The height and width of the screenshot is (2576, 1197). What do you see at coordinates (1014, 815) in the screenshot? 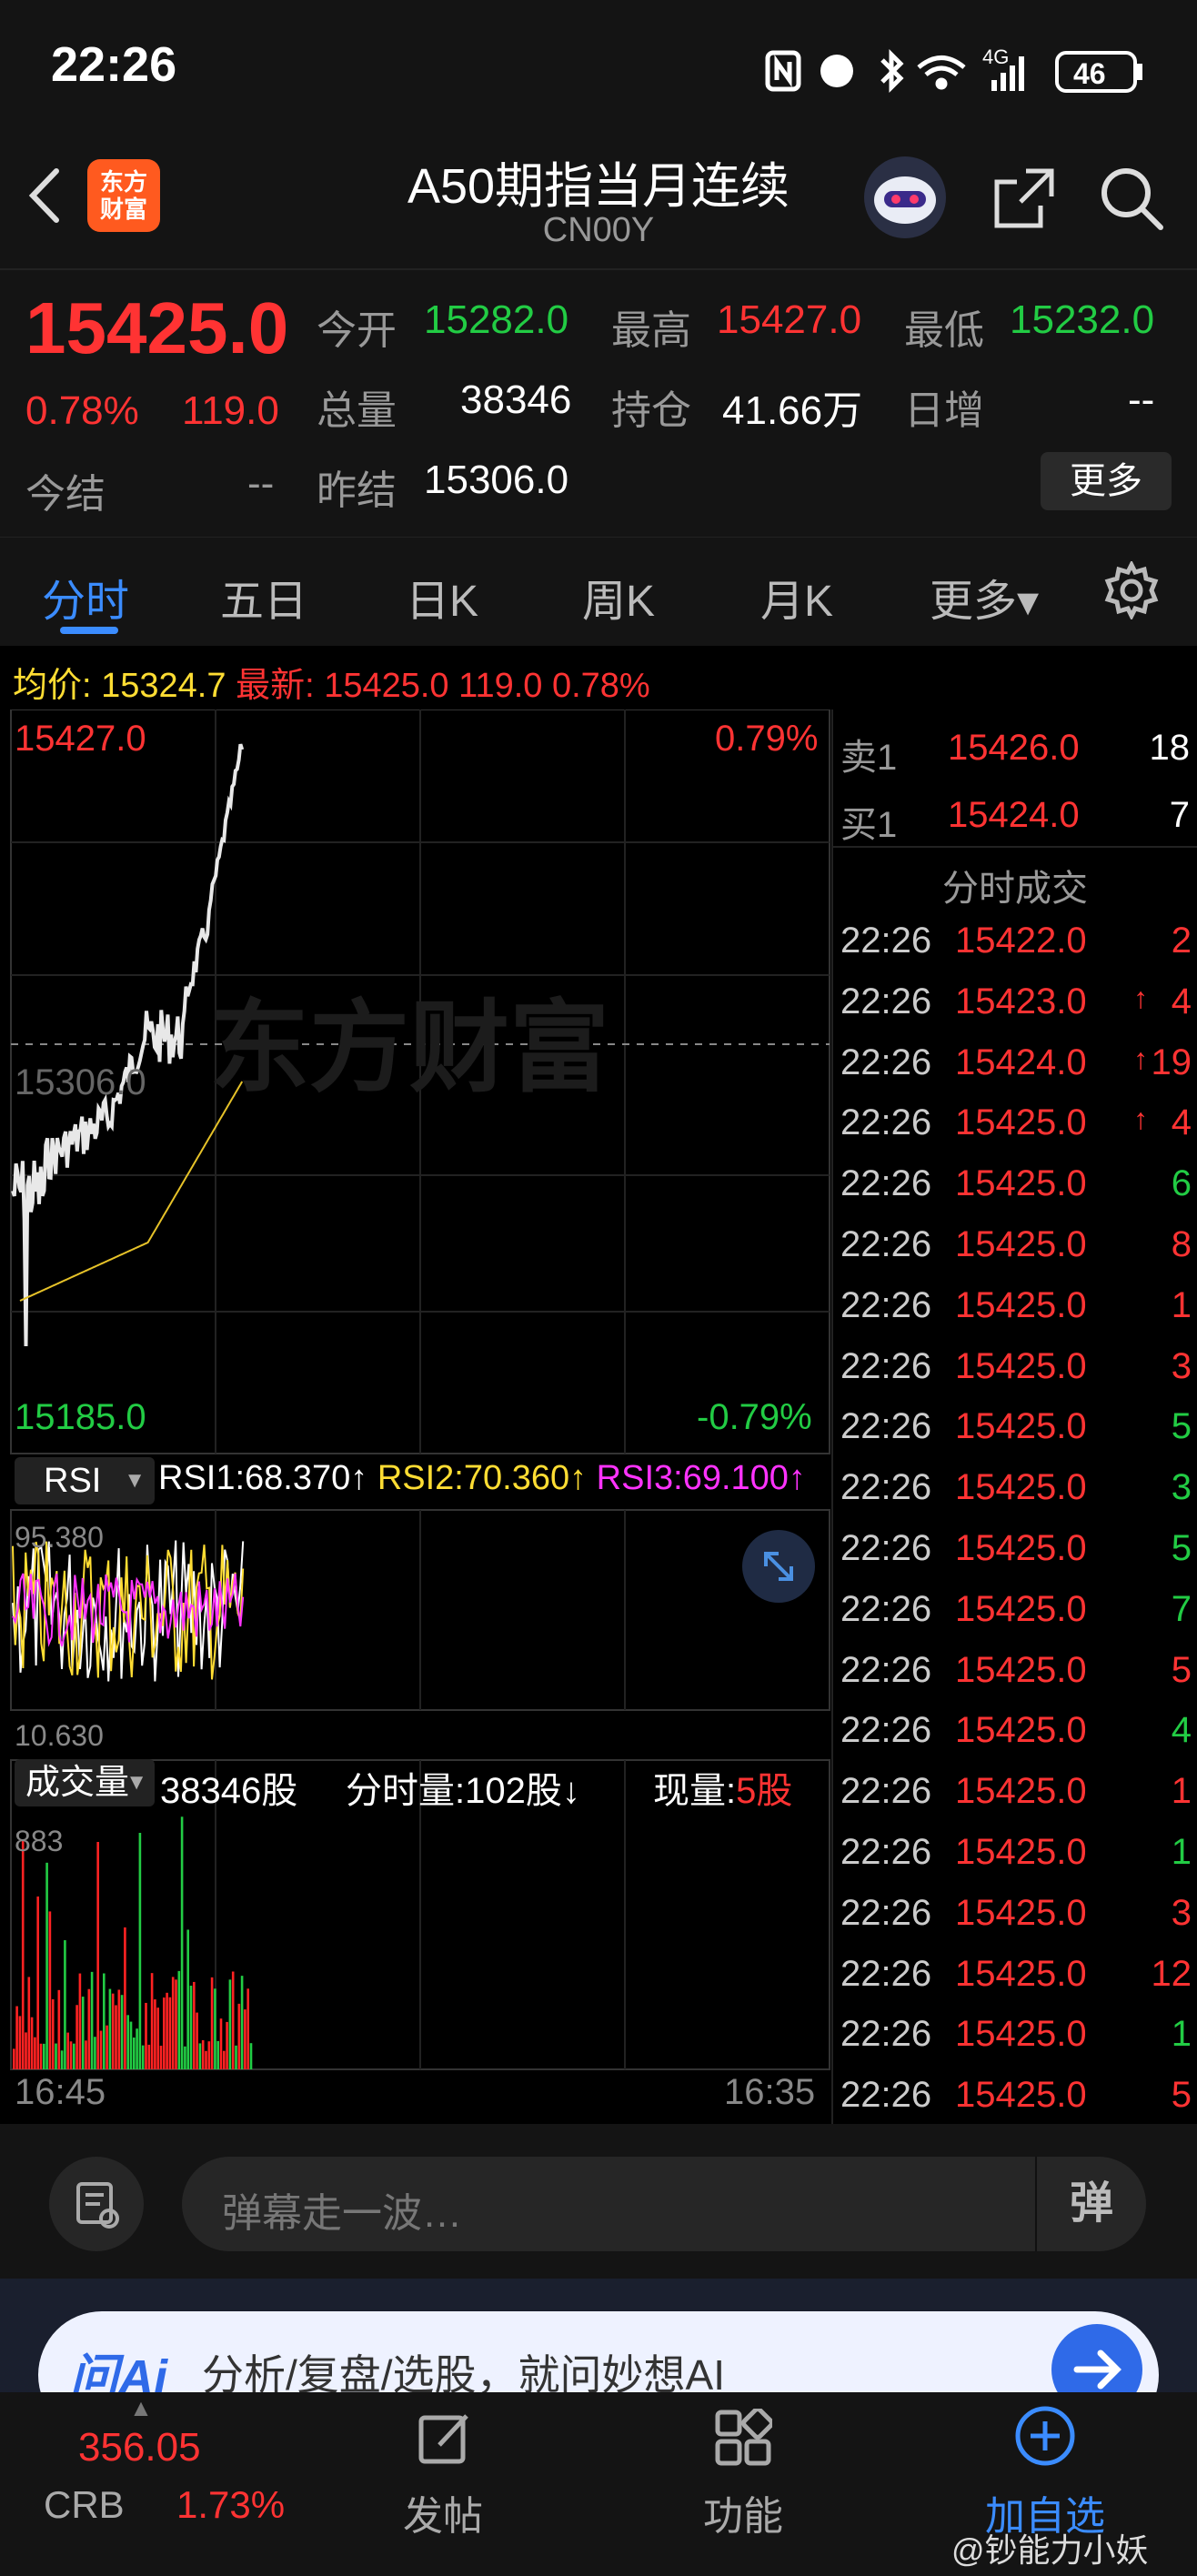
I see `buy1-price: 15424.0` at bounding box center [1014, 815].